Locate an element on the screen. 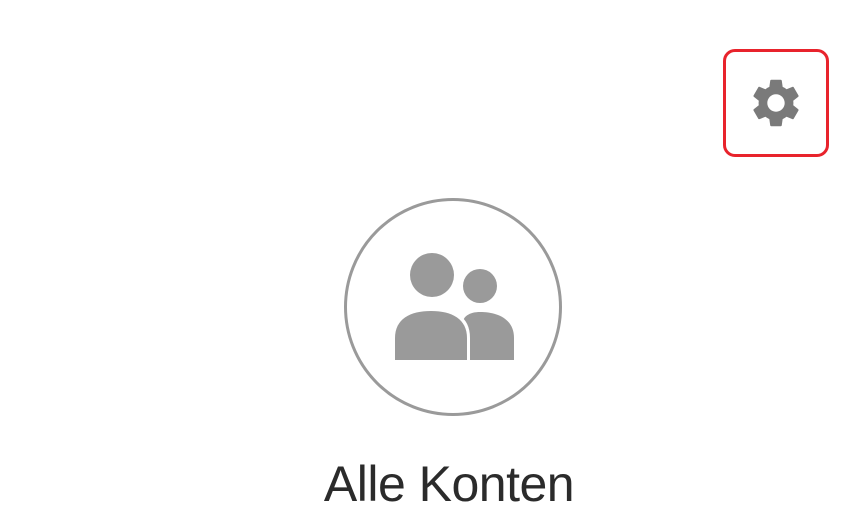 The width and height of the screenshot is (852, 518). settings-button is located at coordinates (776, 103).